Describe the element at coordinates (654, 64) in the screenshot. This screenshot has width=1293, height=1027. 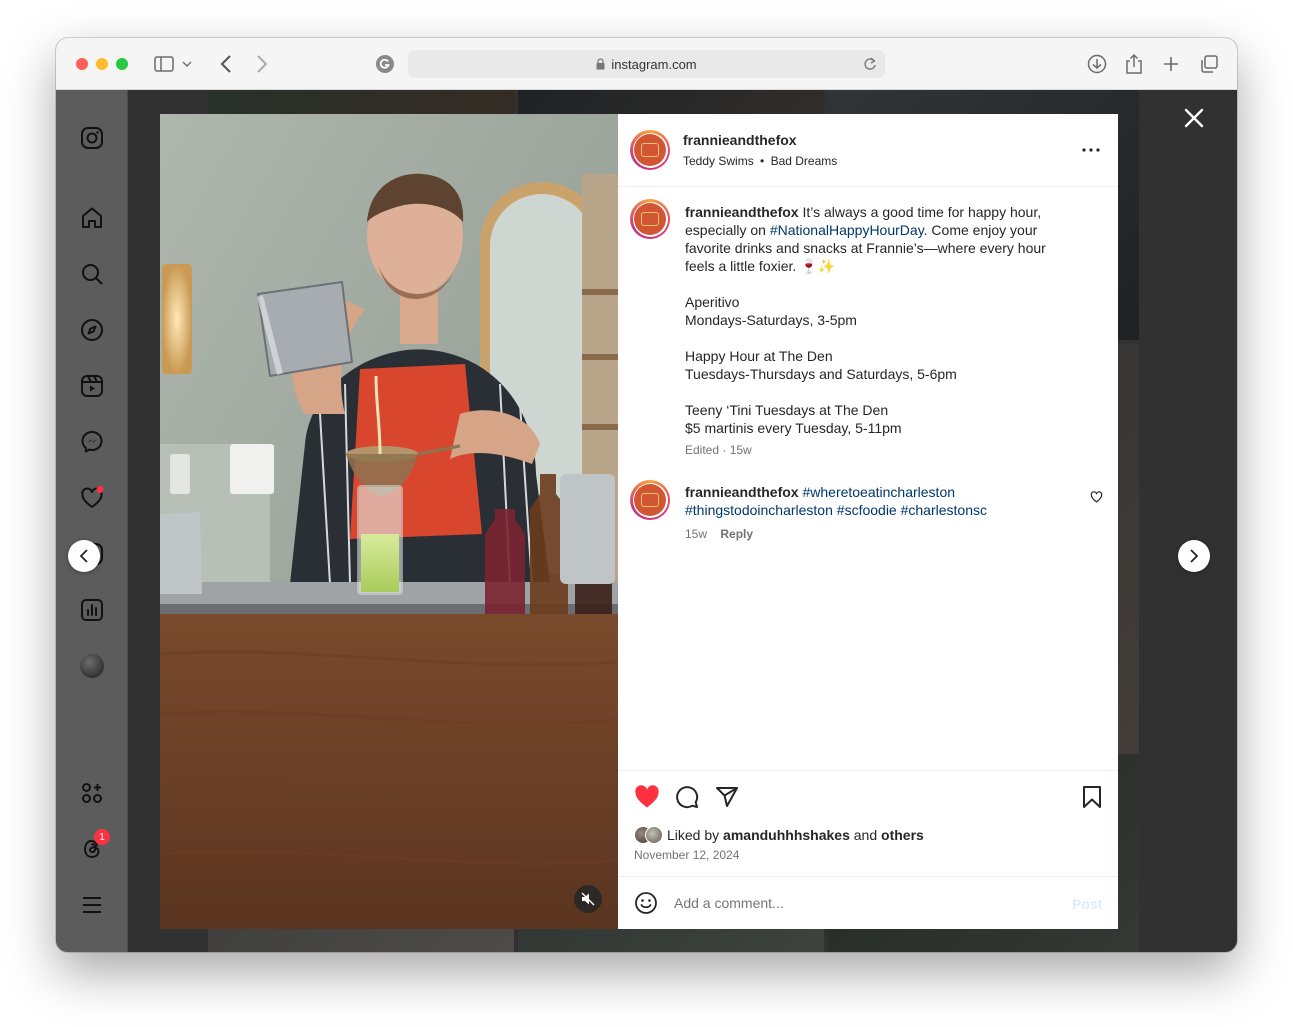
I see `url-text: instagram.com` at that location.